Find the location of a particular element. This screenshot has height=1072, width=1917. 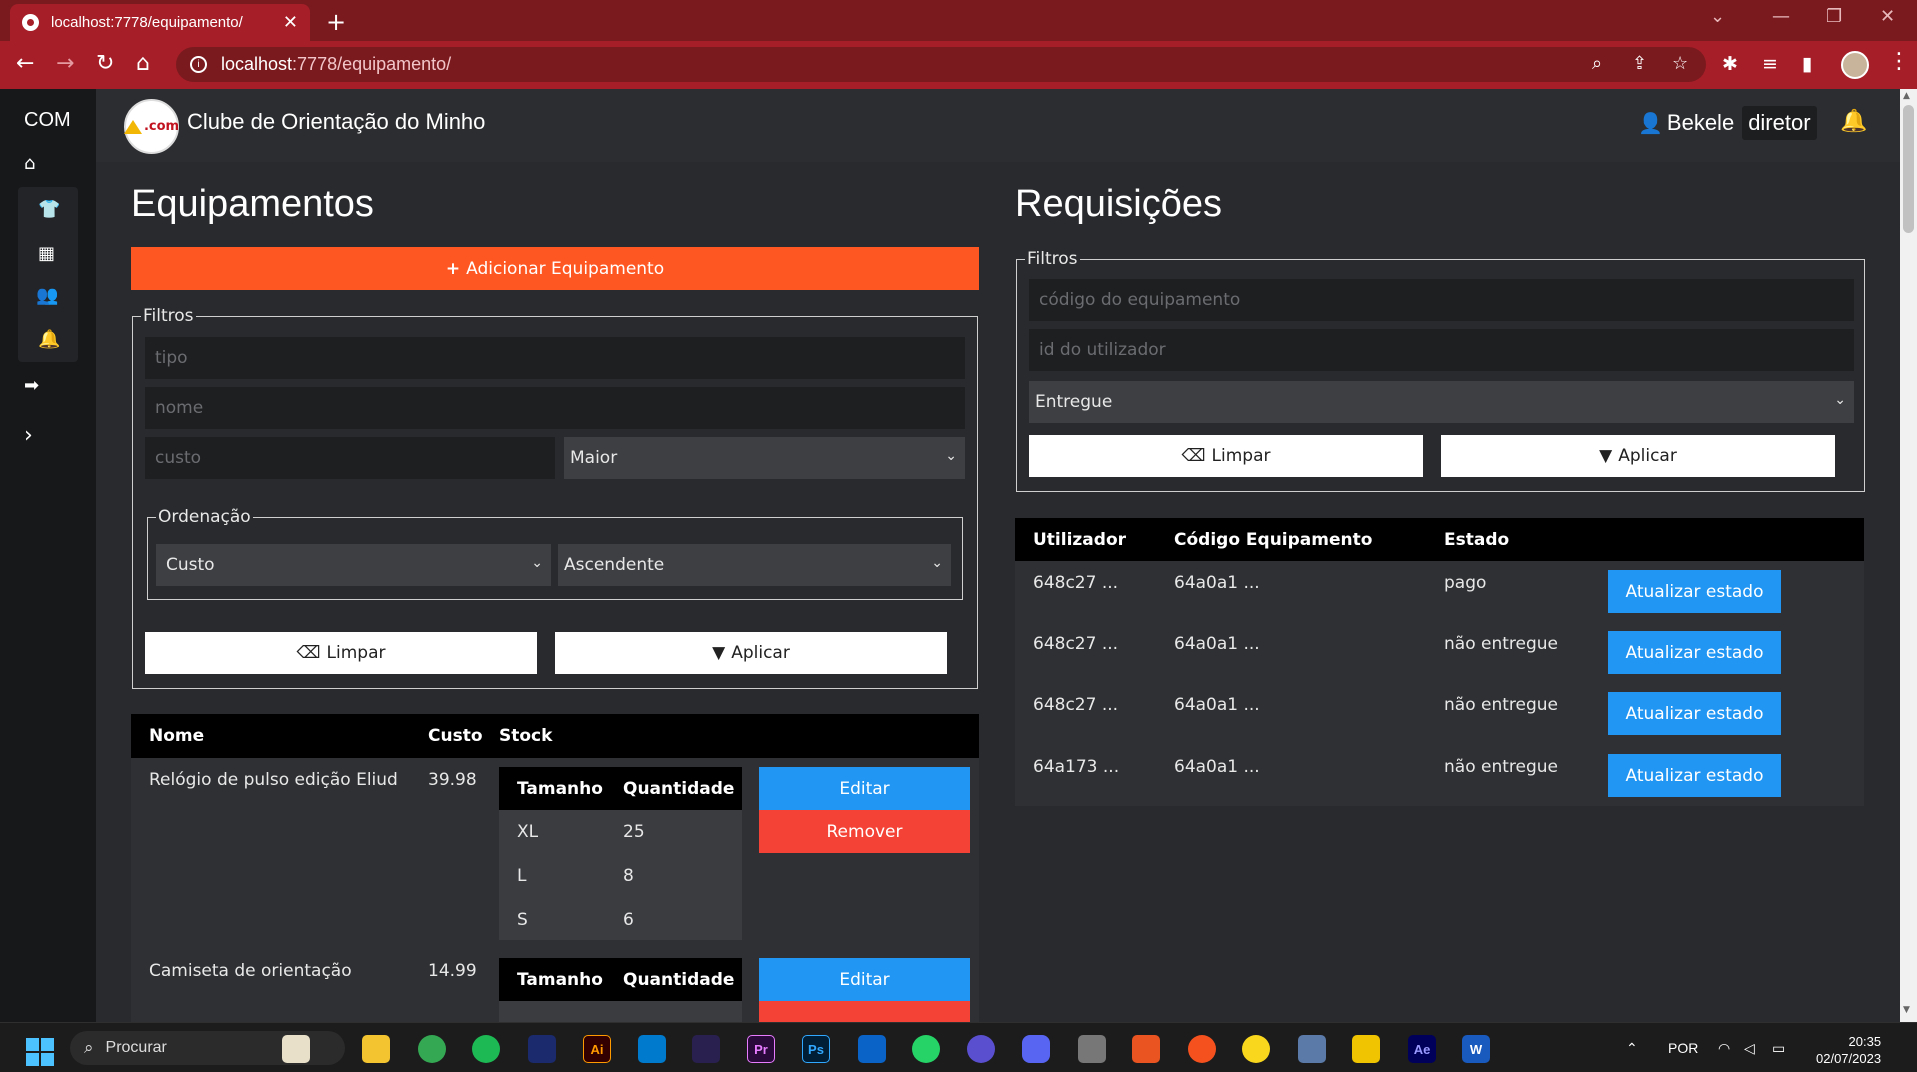

column-header-quantidade: Quantidade is located at coordinates (679, 980).